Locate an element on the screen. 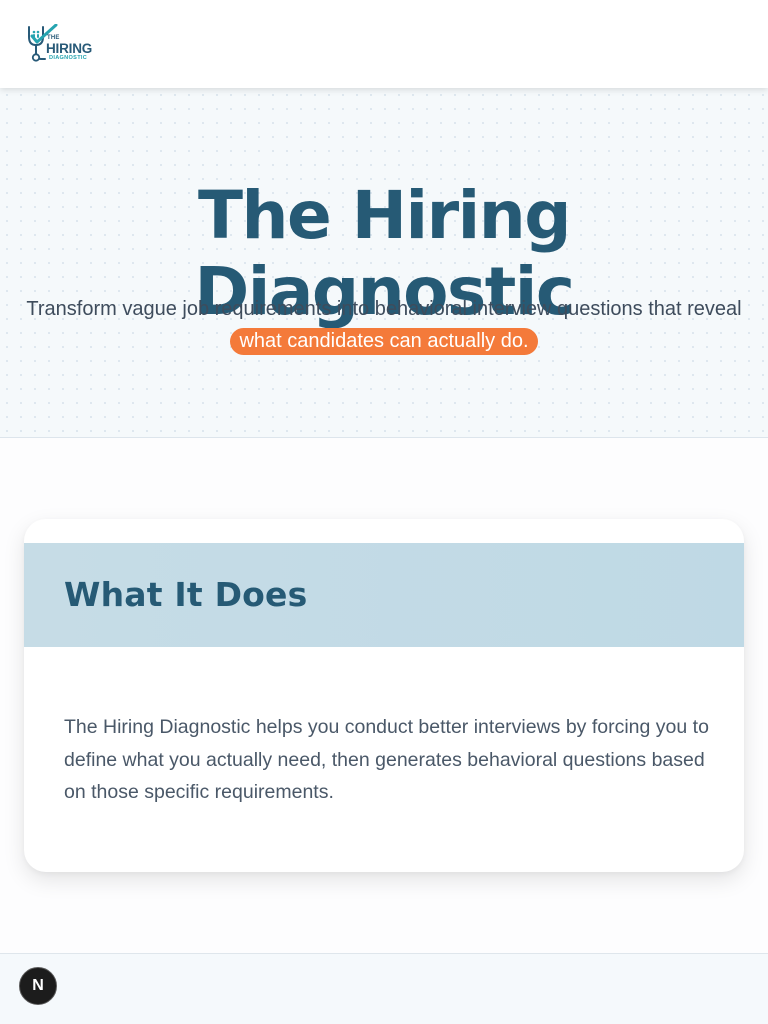  card-header: What It Does is located at coordinates (384, 595).